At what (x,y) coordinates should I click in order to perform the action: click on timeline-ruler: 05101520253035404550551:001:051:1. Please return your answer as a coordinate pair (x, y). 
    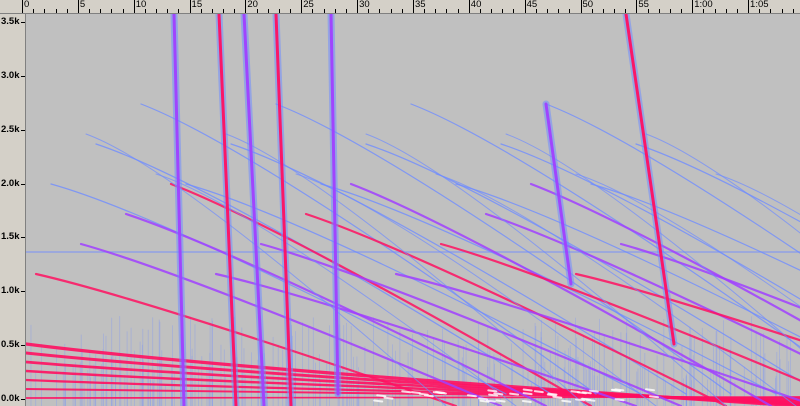
    Looking at the image, I should click on (400, 7).